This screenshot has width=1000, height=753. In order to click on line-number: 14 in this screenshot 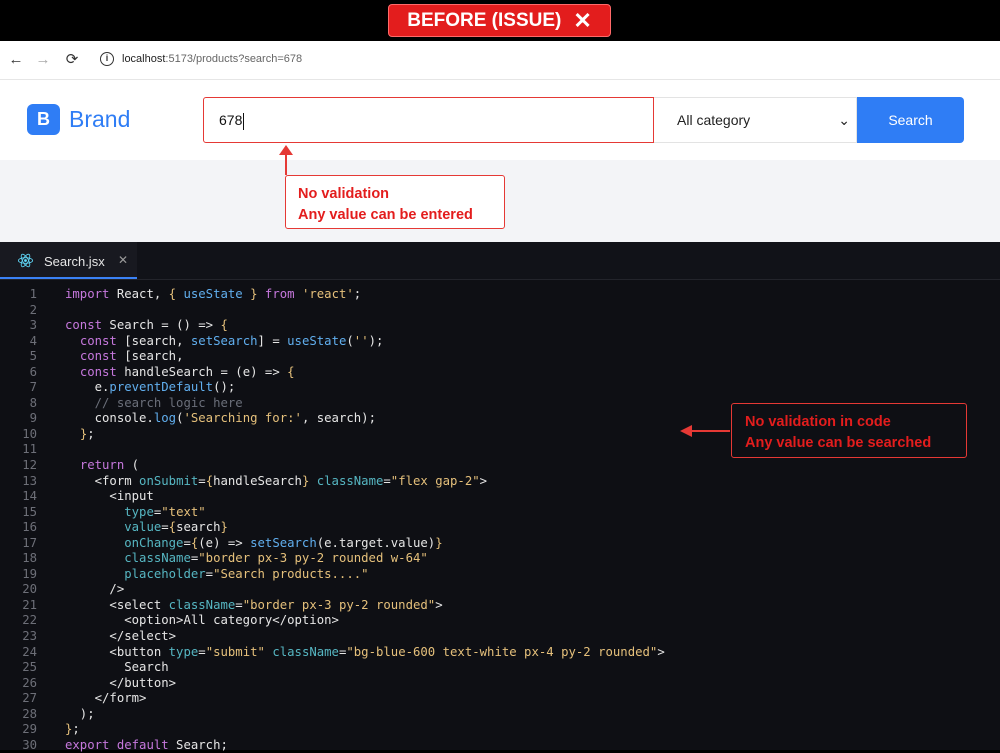, I will do `click(29, 496)`.